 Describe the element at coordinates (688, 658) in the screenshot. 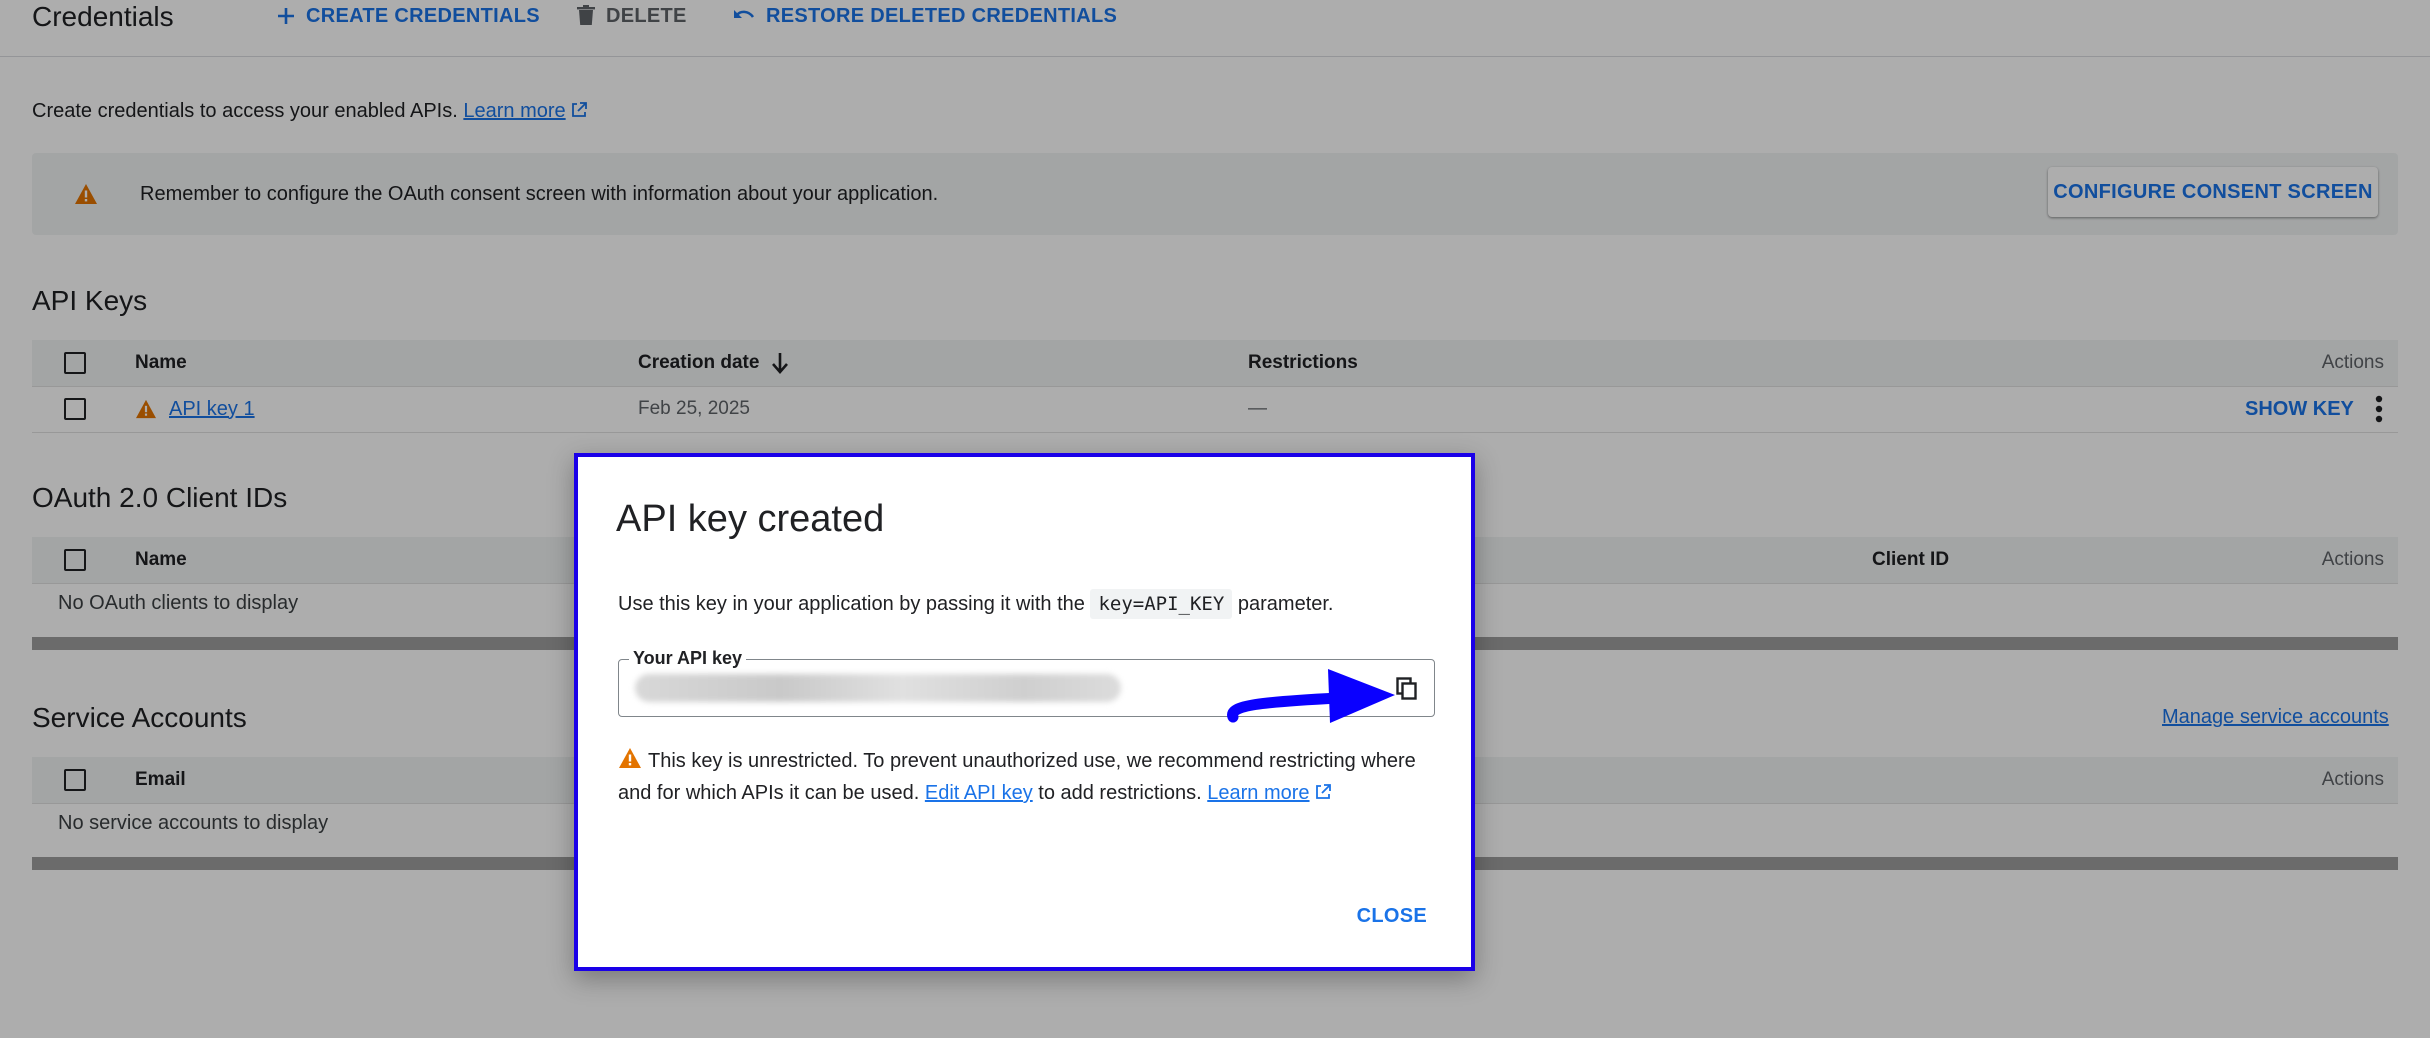

I see `api-key-field-label: Your API key` at that location.